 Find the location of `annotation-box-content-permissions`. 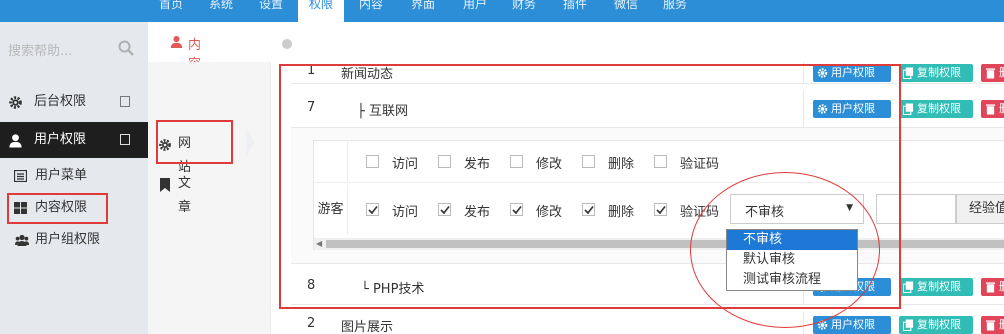

annotation-box-content-permissions is located at coordinates (57, 208).